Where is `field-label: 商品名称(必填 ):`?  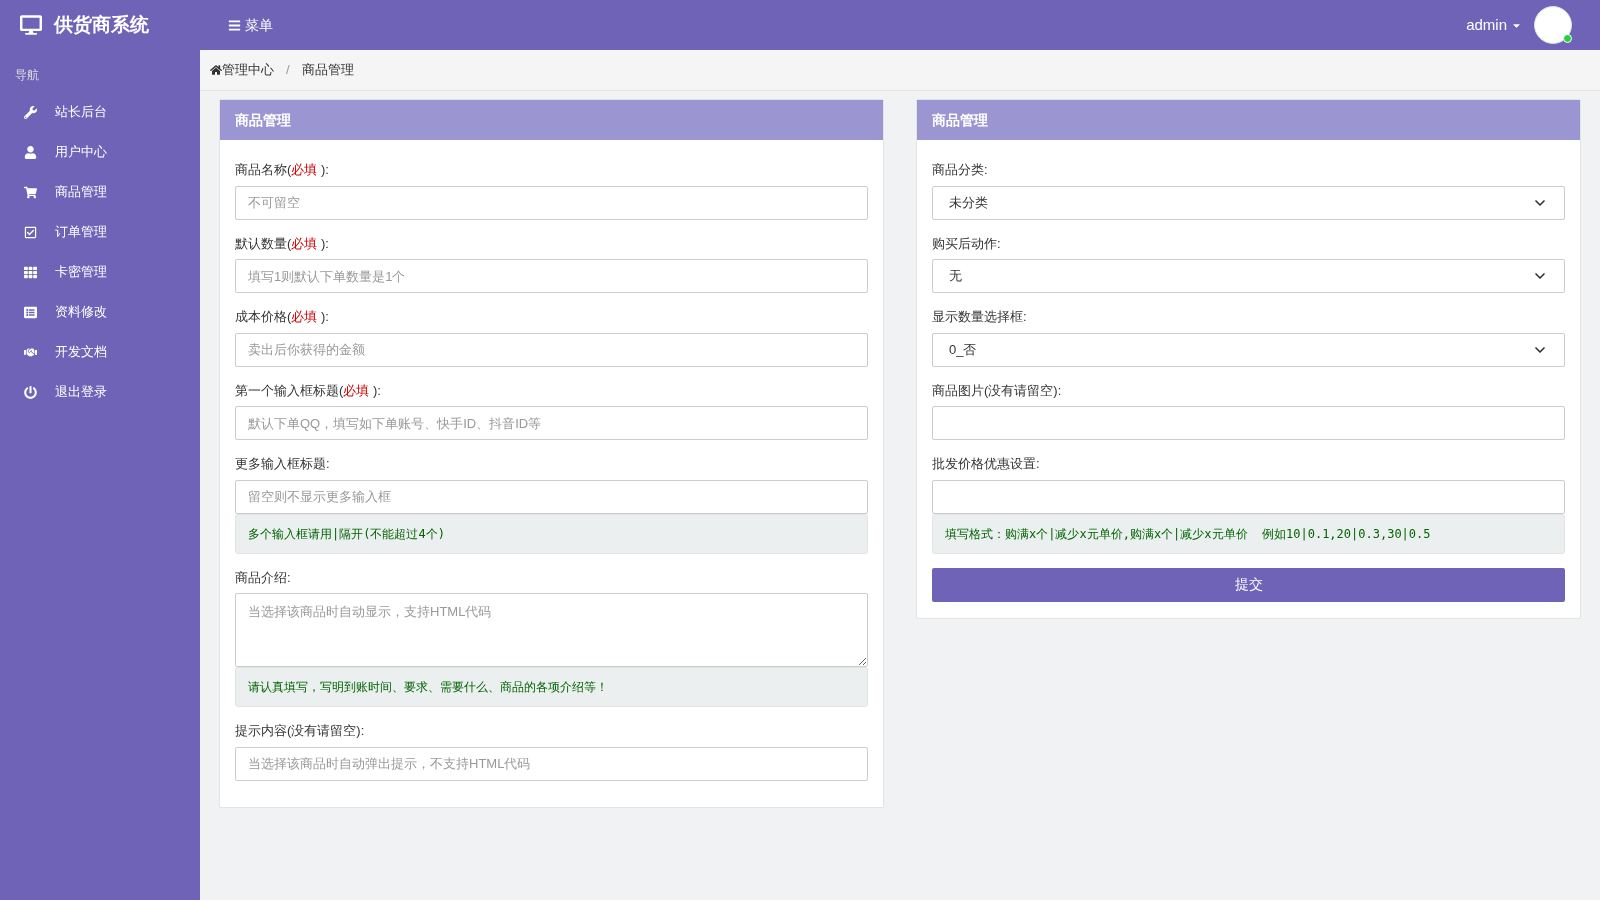
field-label: 商品名称(必填 ): is located at coordinates (282, 170).